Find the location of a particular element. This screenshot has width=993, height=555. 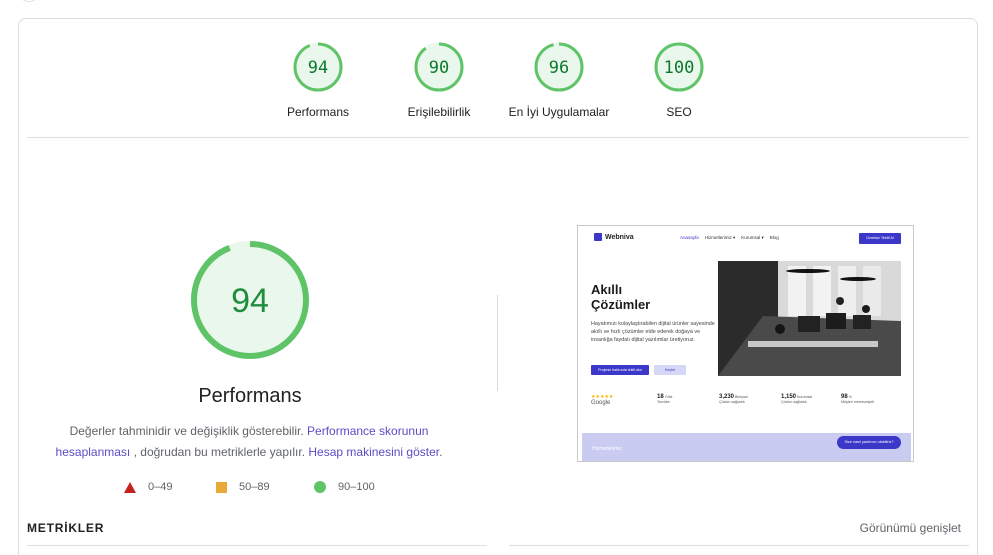

thumb-stat: 18 Yıllık Tecrübe is located at coordinates (664, 399).